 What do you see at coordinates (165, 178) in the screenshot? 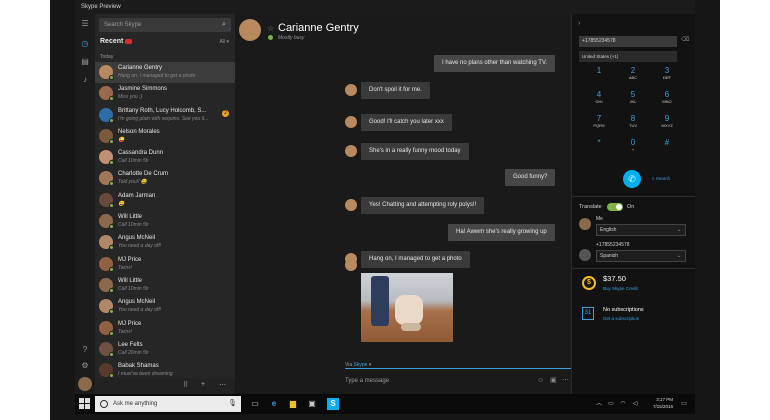
I see `contact-list-item: Charlotte De Crum Told you!! 😀` at bounding box center [165, 178].